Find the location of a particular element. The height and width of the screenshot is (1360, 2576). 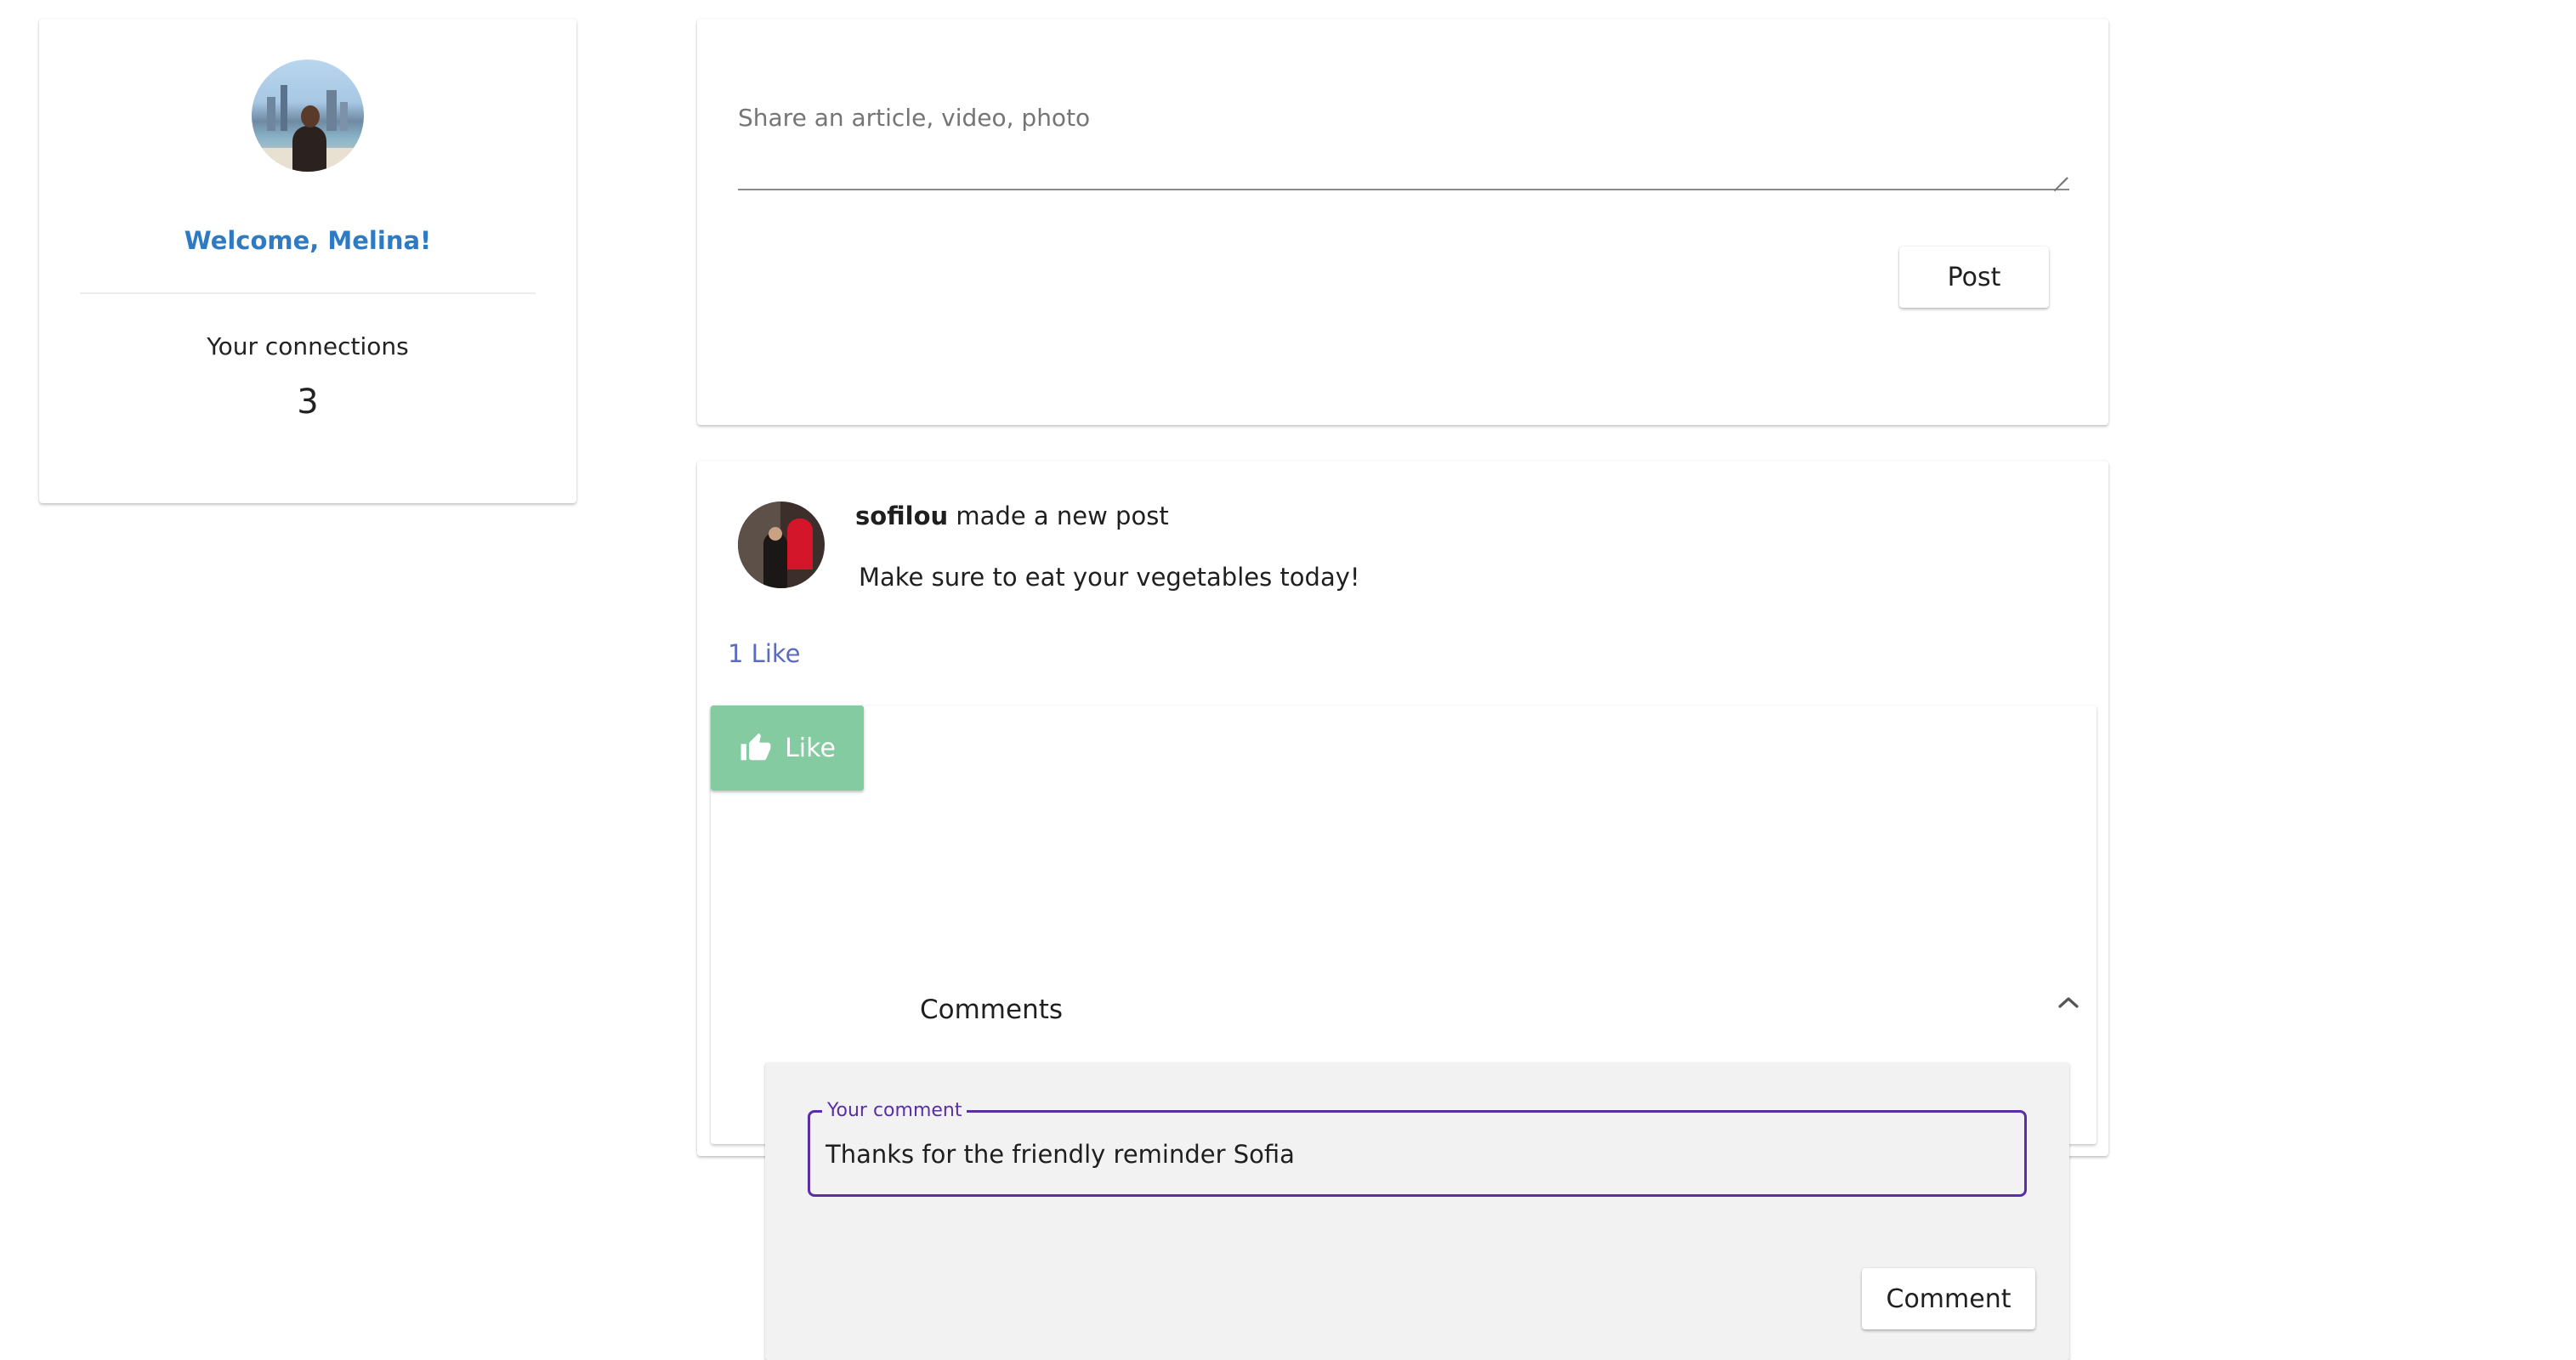

welcome-heading: Welcome, Melina! is located at coordinates (308, 240).